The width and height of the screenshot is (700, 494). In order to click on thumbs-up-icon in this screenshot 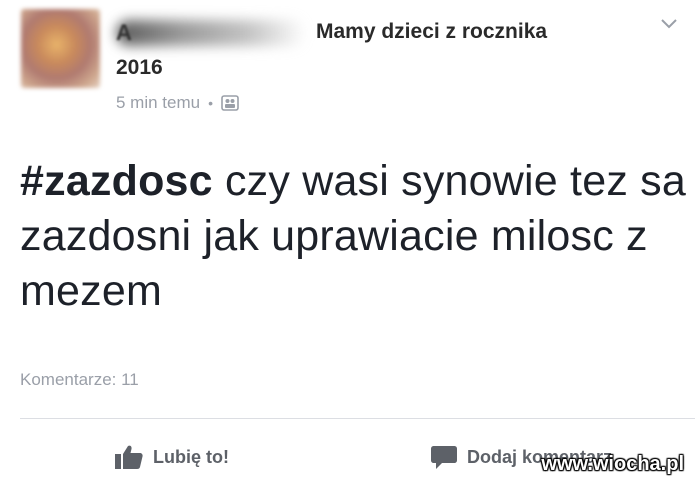, I will do `click(129, 457)`.